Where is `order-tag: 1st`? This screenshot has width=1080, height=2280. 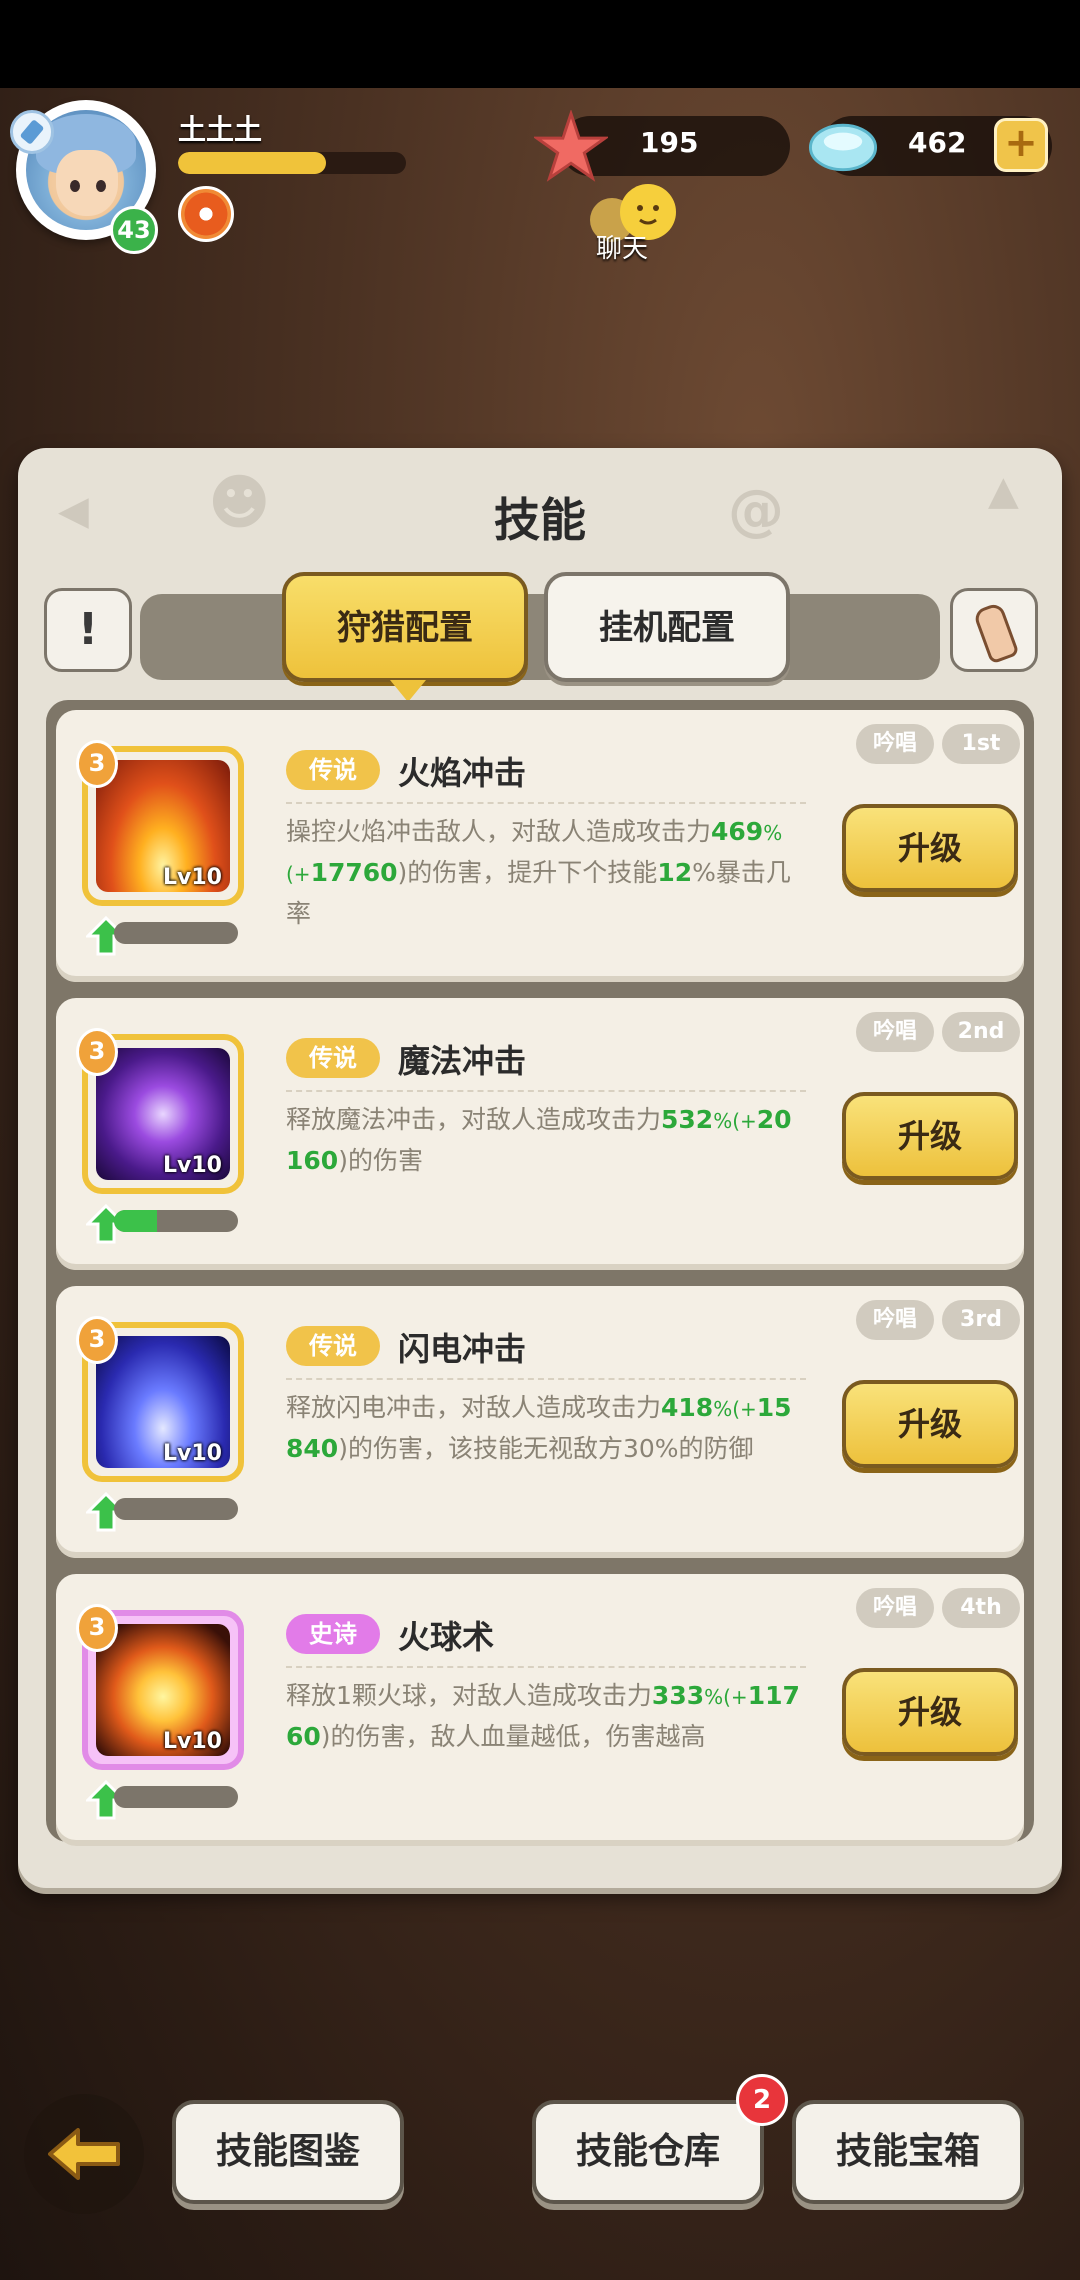 order-tag: 1st is located at coordinates (981, 744).